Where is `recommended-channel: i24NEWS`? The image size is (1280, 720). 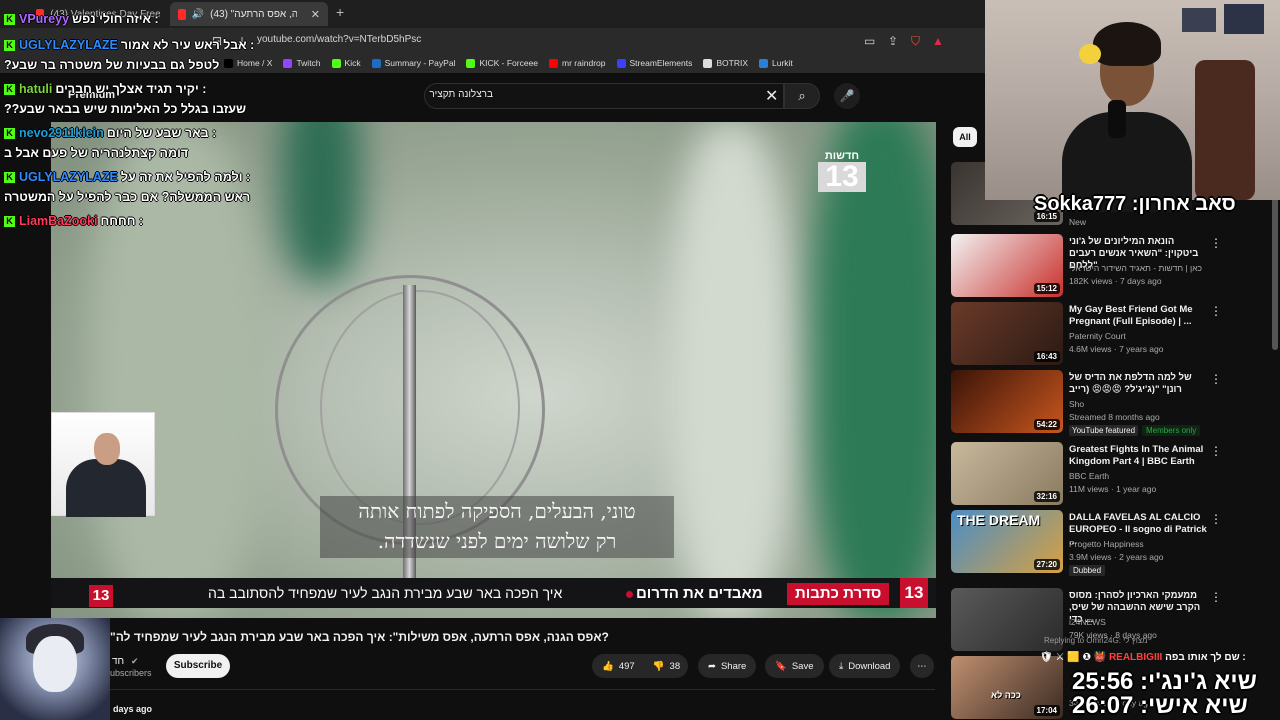 recommended-channel: i24NEWS is located at coordinates (1087, 622).